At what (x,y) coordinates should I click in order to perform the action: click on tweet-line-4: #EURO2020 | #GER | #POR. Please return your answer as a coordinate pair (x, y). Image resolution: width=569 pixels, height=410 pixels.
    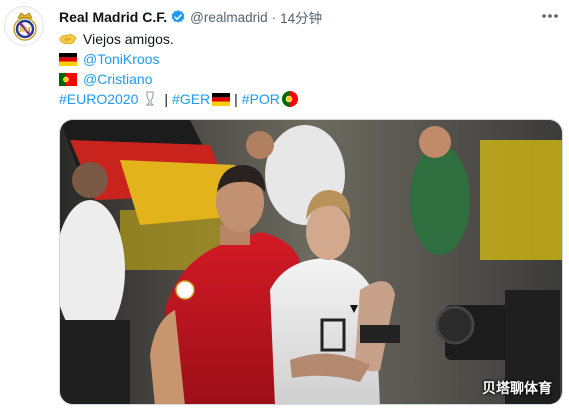
    Looking at the image, I should click on (304, 99).